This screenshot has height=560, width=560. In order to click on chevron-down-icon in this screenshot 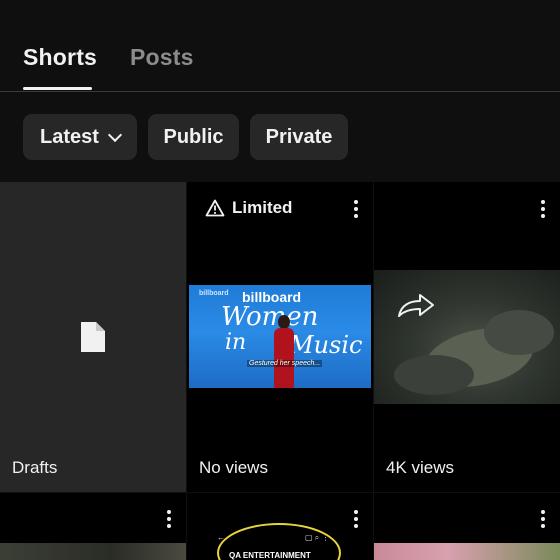, I will do `click(115, 135)`.